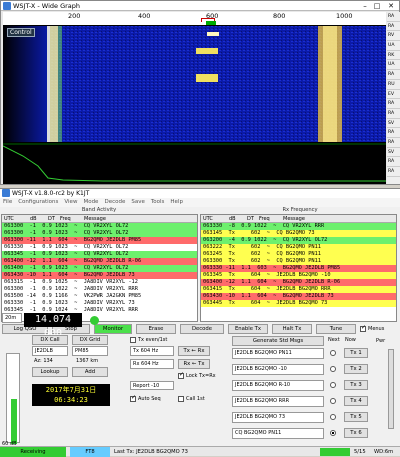 The image size is (400, 457). I want to click on decode-button: Decode, so click(202, 329).